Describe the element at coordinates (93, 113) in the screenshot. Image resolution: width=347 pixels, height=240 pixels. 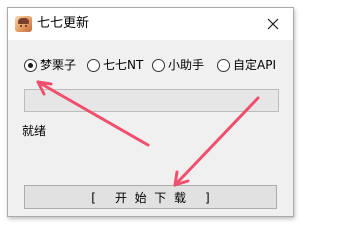
I see `arrow-to-radio` at that location.